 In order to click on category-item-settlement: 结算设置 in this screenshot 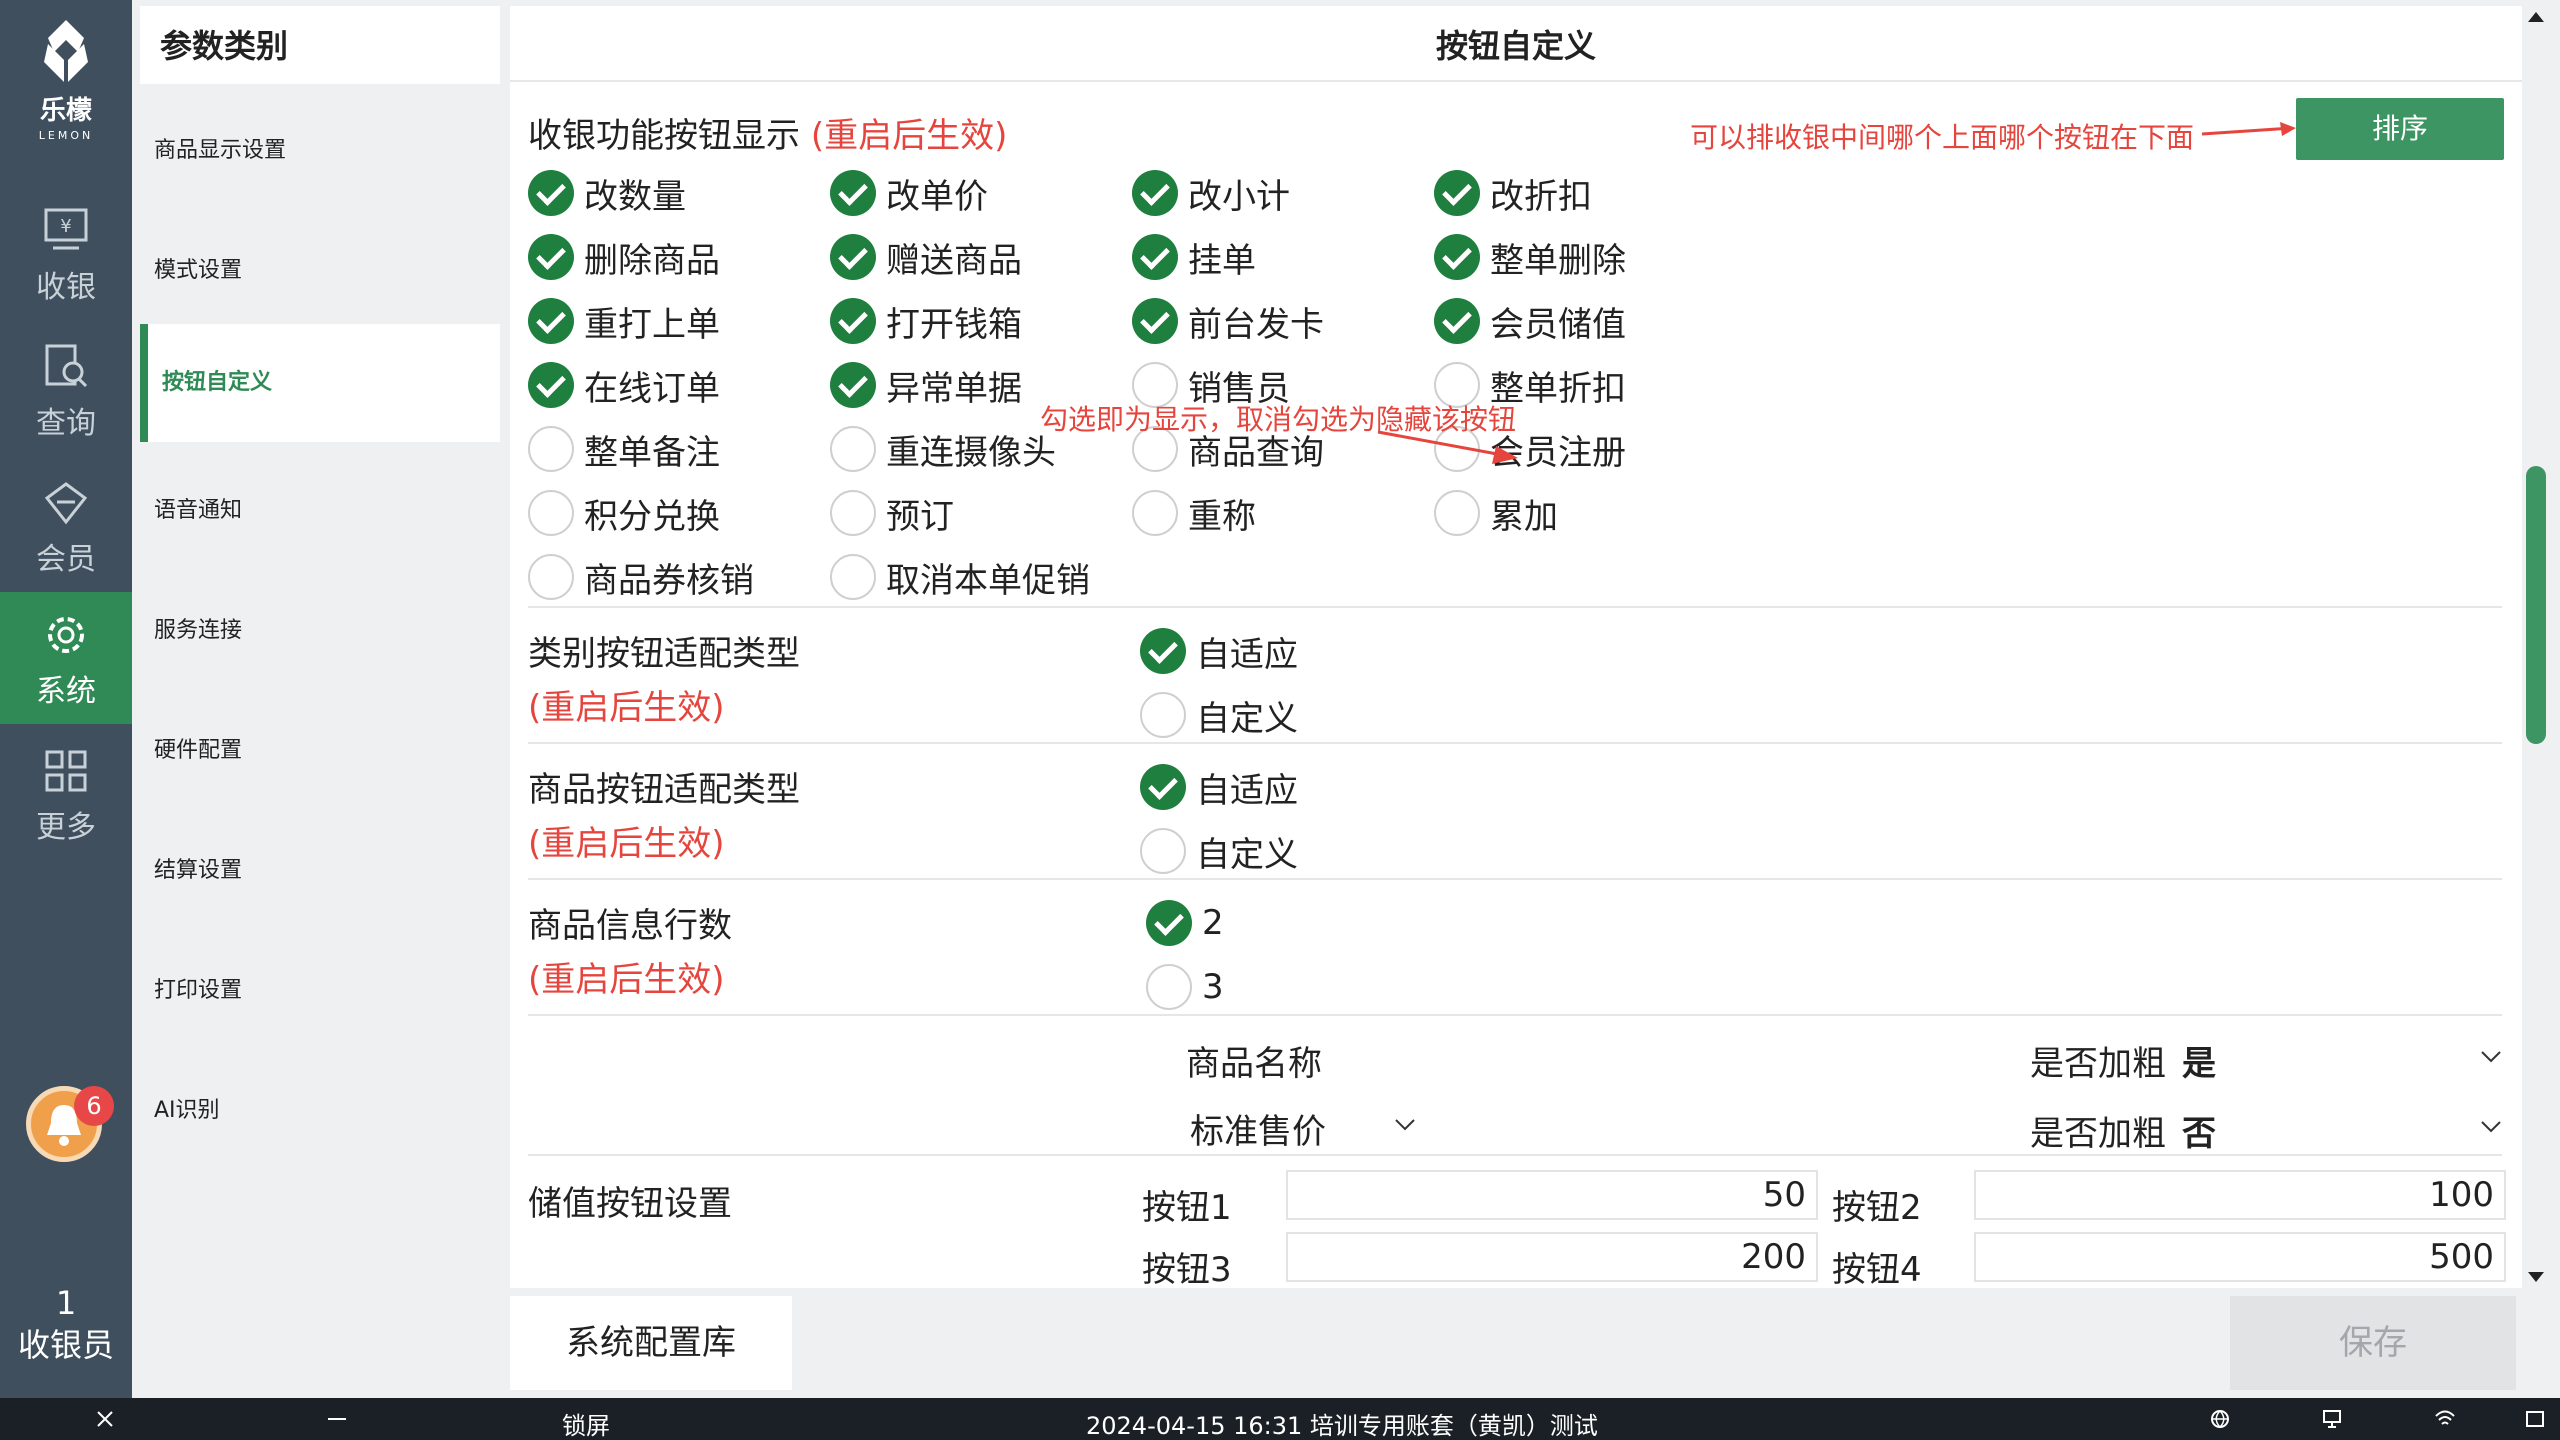, I will do `click(320, 871)`.